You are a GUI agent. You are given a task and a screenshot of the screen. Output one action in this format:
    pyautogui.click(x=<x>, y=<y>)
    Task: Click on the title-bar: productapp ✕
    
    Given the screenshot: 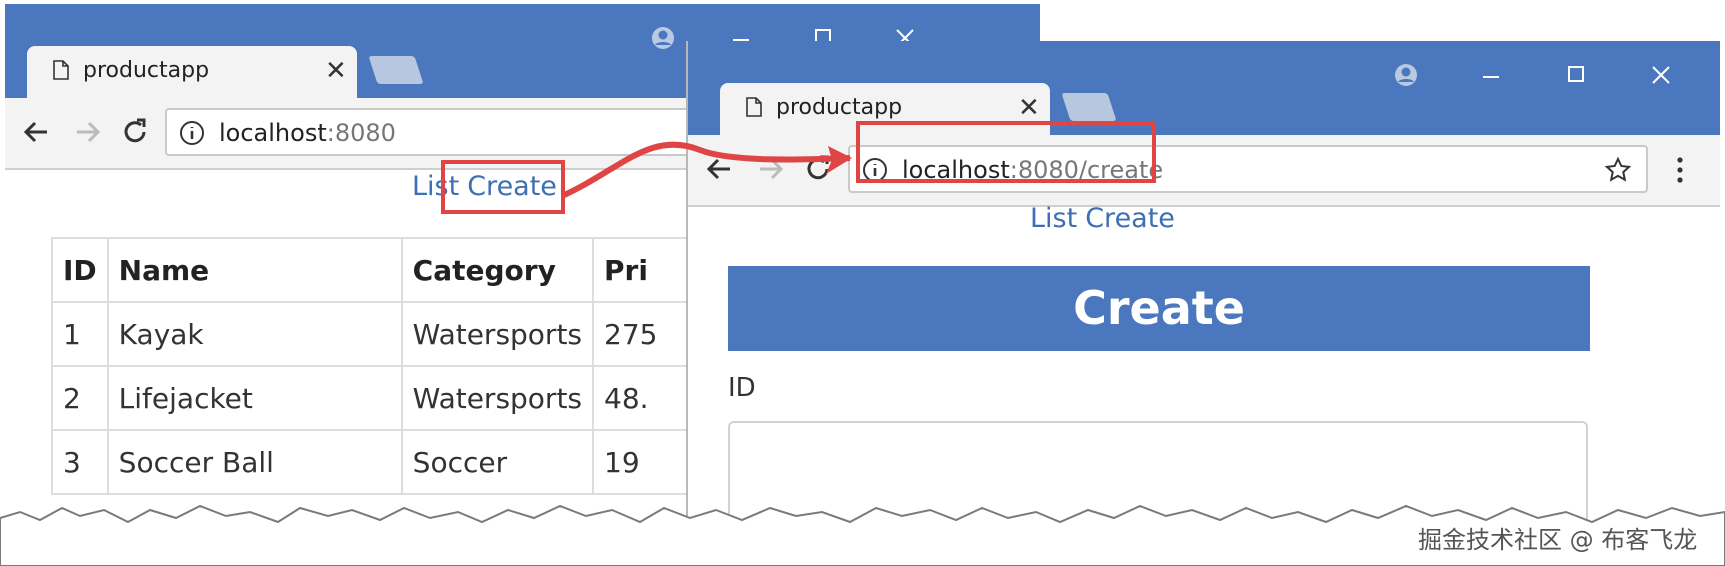 What is the action you would take?
    pyautogui.click(x=1204, y=88)
    